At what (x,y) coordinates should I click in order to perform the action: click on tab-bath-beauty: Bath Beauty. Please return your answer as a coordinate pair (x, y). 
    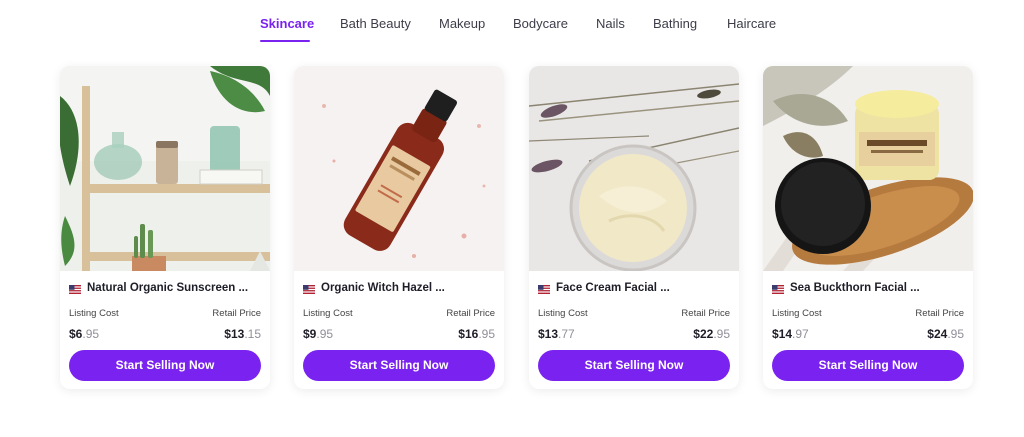
    Looking at the image, I should click on (375, 23).